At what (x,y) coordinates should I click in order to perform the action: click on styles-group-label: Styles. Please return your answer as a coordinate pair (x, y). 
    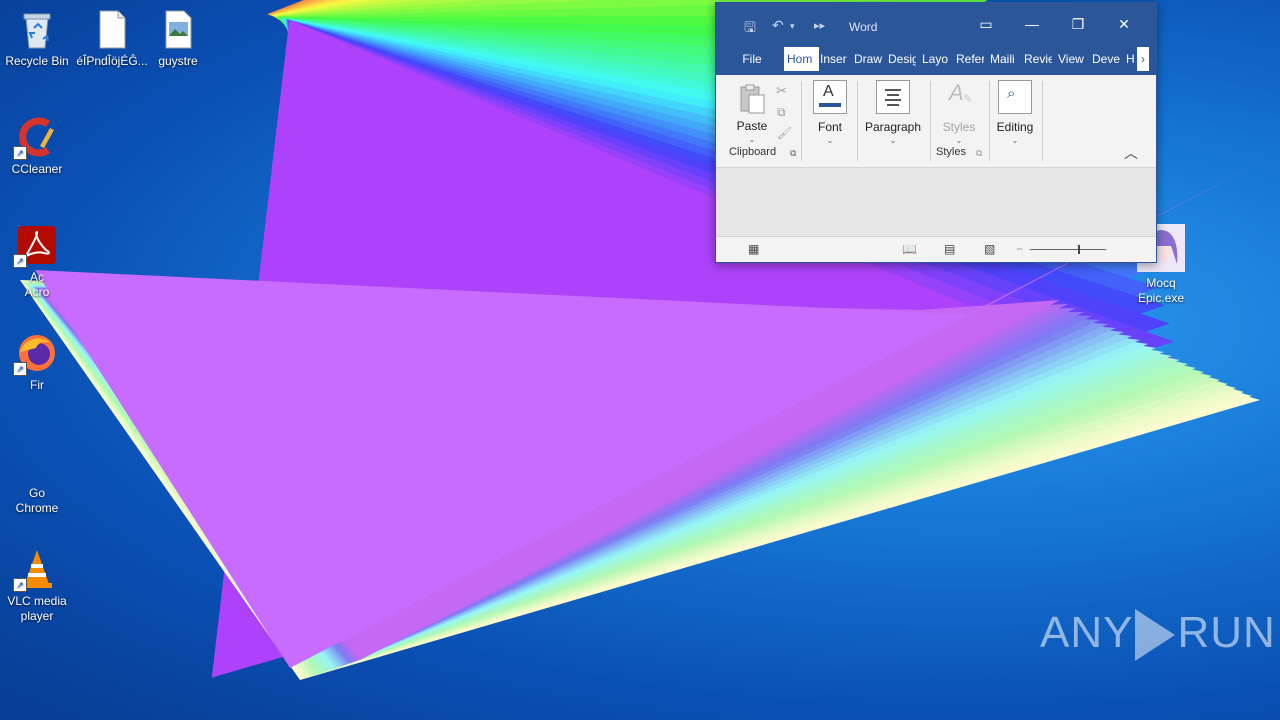
    Looking at the image, I should click on (951, 152).